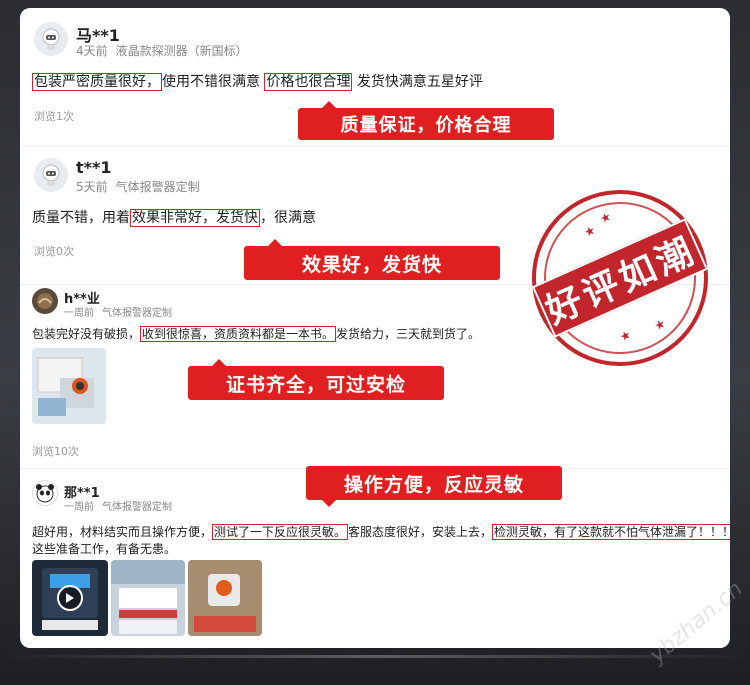 Image resolution: width=750 pixels, height=685 pixels. Describe the element at coordinates (420, 532) in the screenshot. I see `text-segment: 客服态度很好，安装上去，` at that location.